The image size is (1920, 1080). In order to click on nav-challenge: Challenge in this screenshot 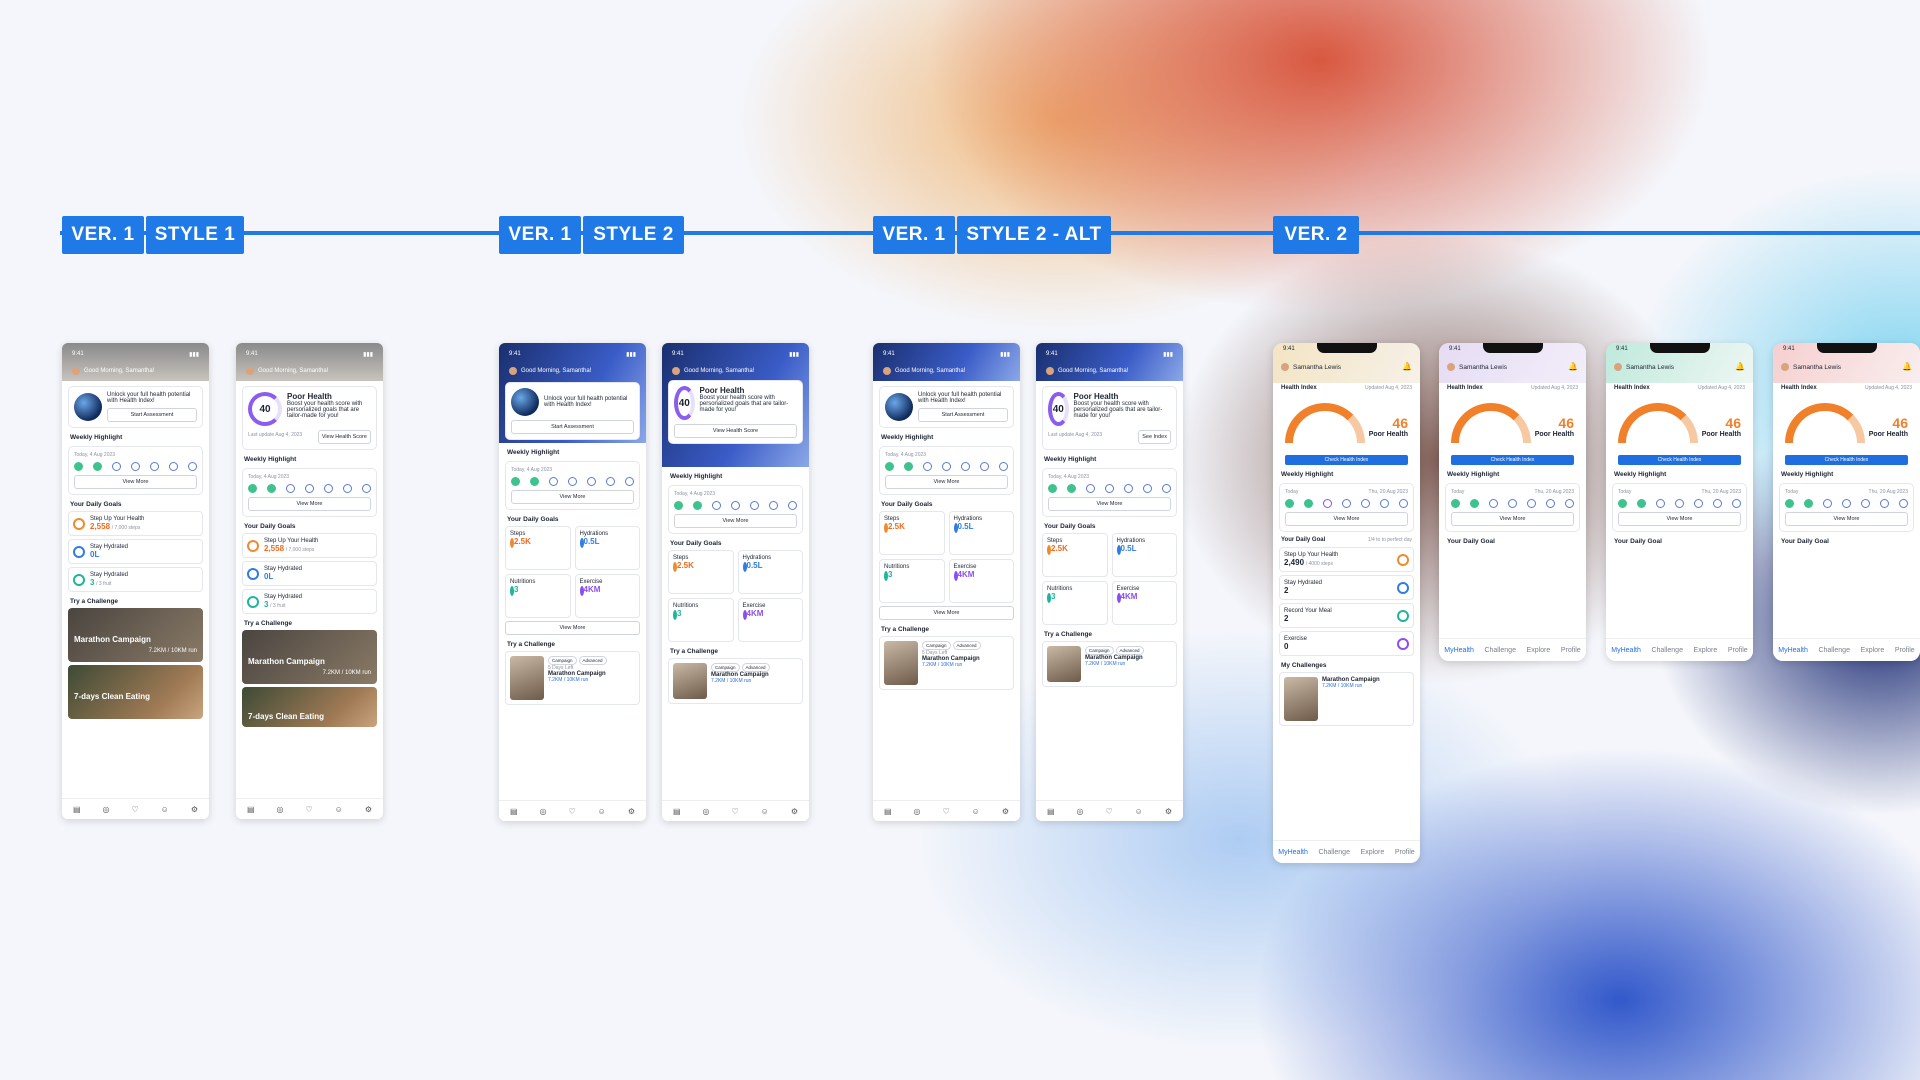, I will do `click(1500, 650)`.